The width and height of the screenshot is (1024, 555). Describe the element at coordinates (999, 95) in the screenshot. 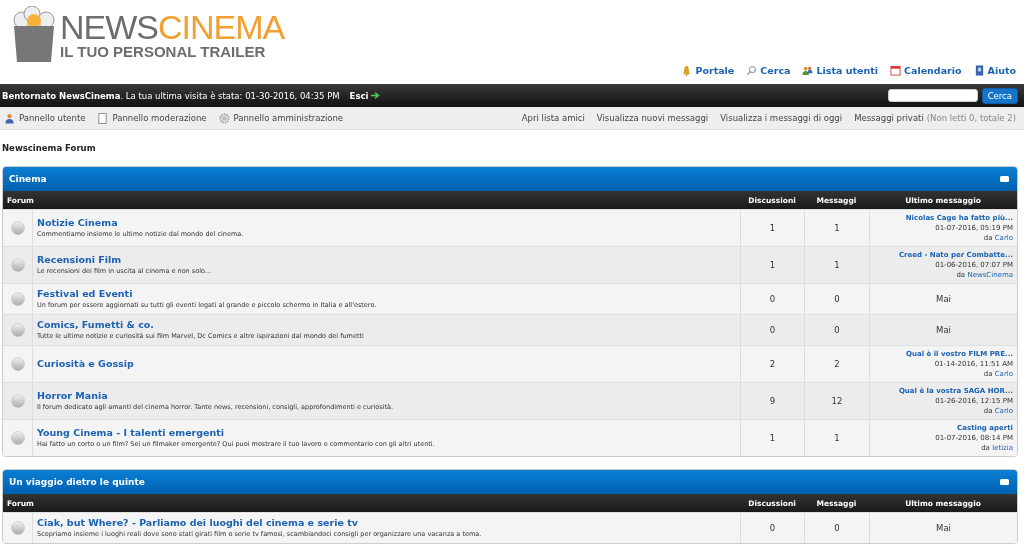

I see `search-button: Cerca` at that location.